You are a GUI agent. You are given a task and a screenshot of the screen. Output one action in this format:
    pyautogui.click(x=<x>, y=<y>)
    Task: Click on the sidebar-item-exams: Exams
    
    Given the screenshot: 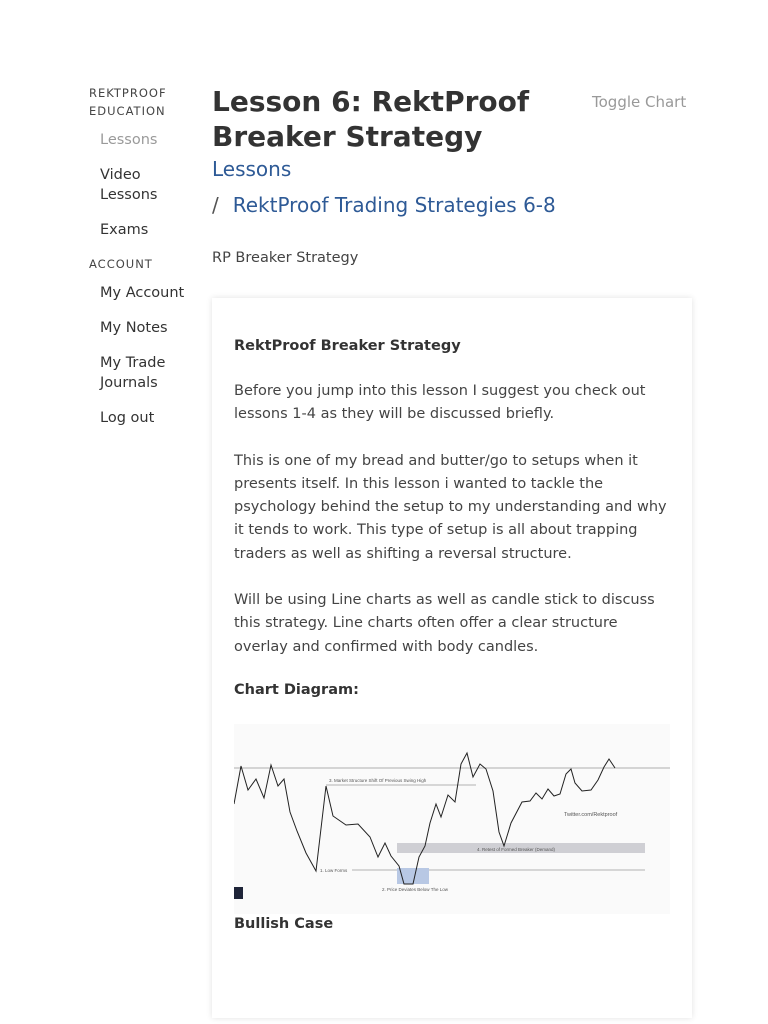 What is the action you would take?
    pyautogui.click(x=144, y=230)
    